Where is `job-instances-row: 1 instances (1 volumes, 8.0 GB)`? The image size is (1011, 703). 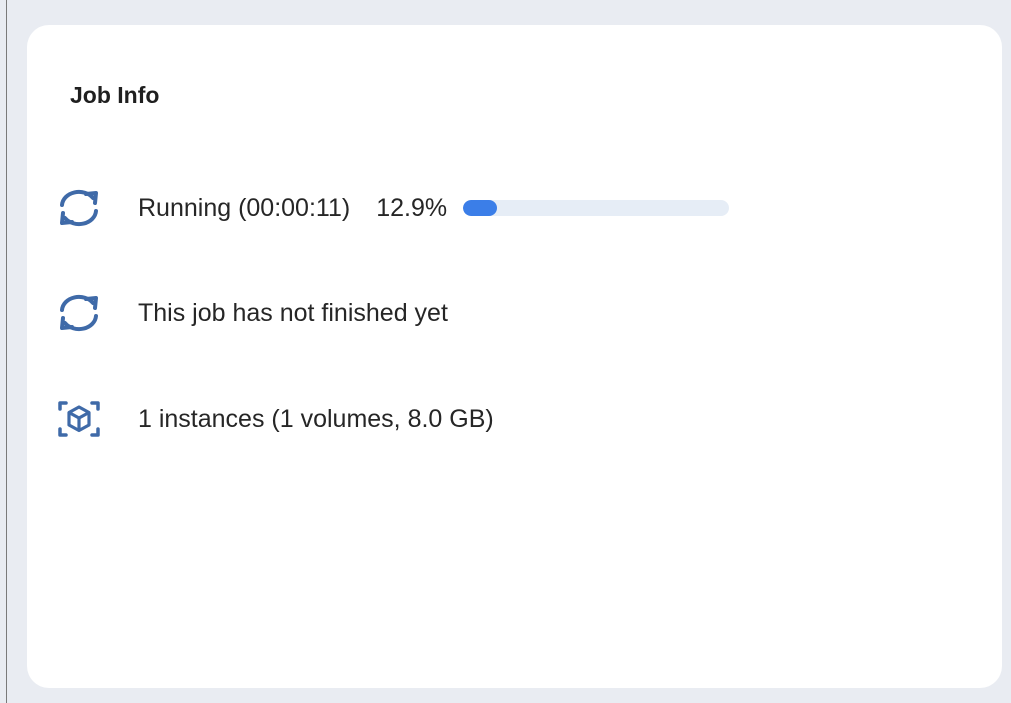
job-instances-row: 1 instances (1 volumes, 8.0 GB) is located at coordinates (274, 419).